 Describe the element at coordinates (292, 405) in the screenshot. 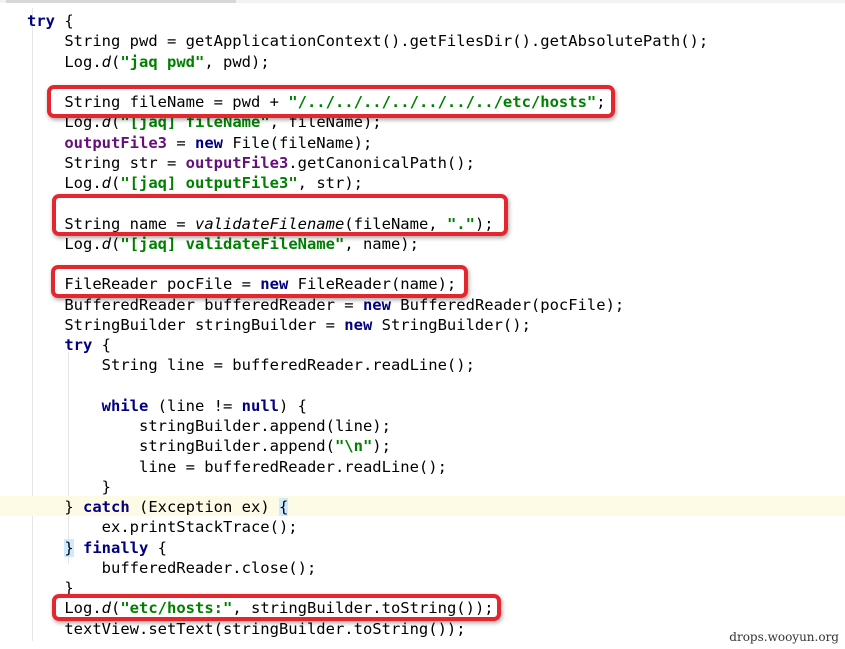

I see `code-token: ) {` at that location.